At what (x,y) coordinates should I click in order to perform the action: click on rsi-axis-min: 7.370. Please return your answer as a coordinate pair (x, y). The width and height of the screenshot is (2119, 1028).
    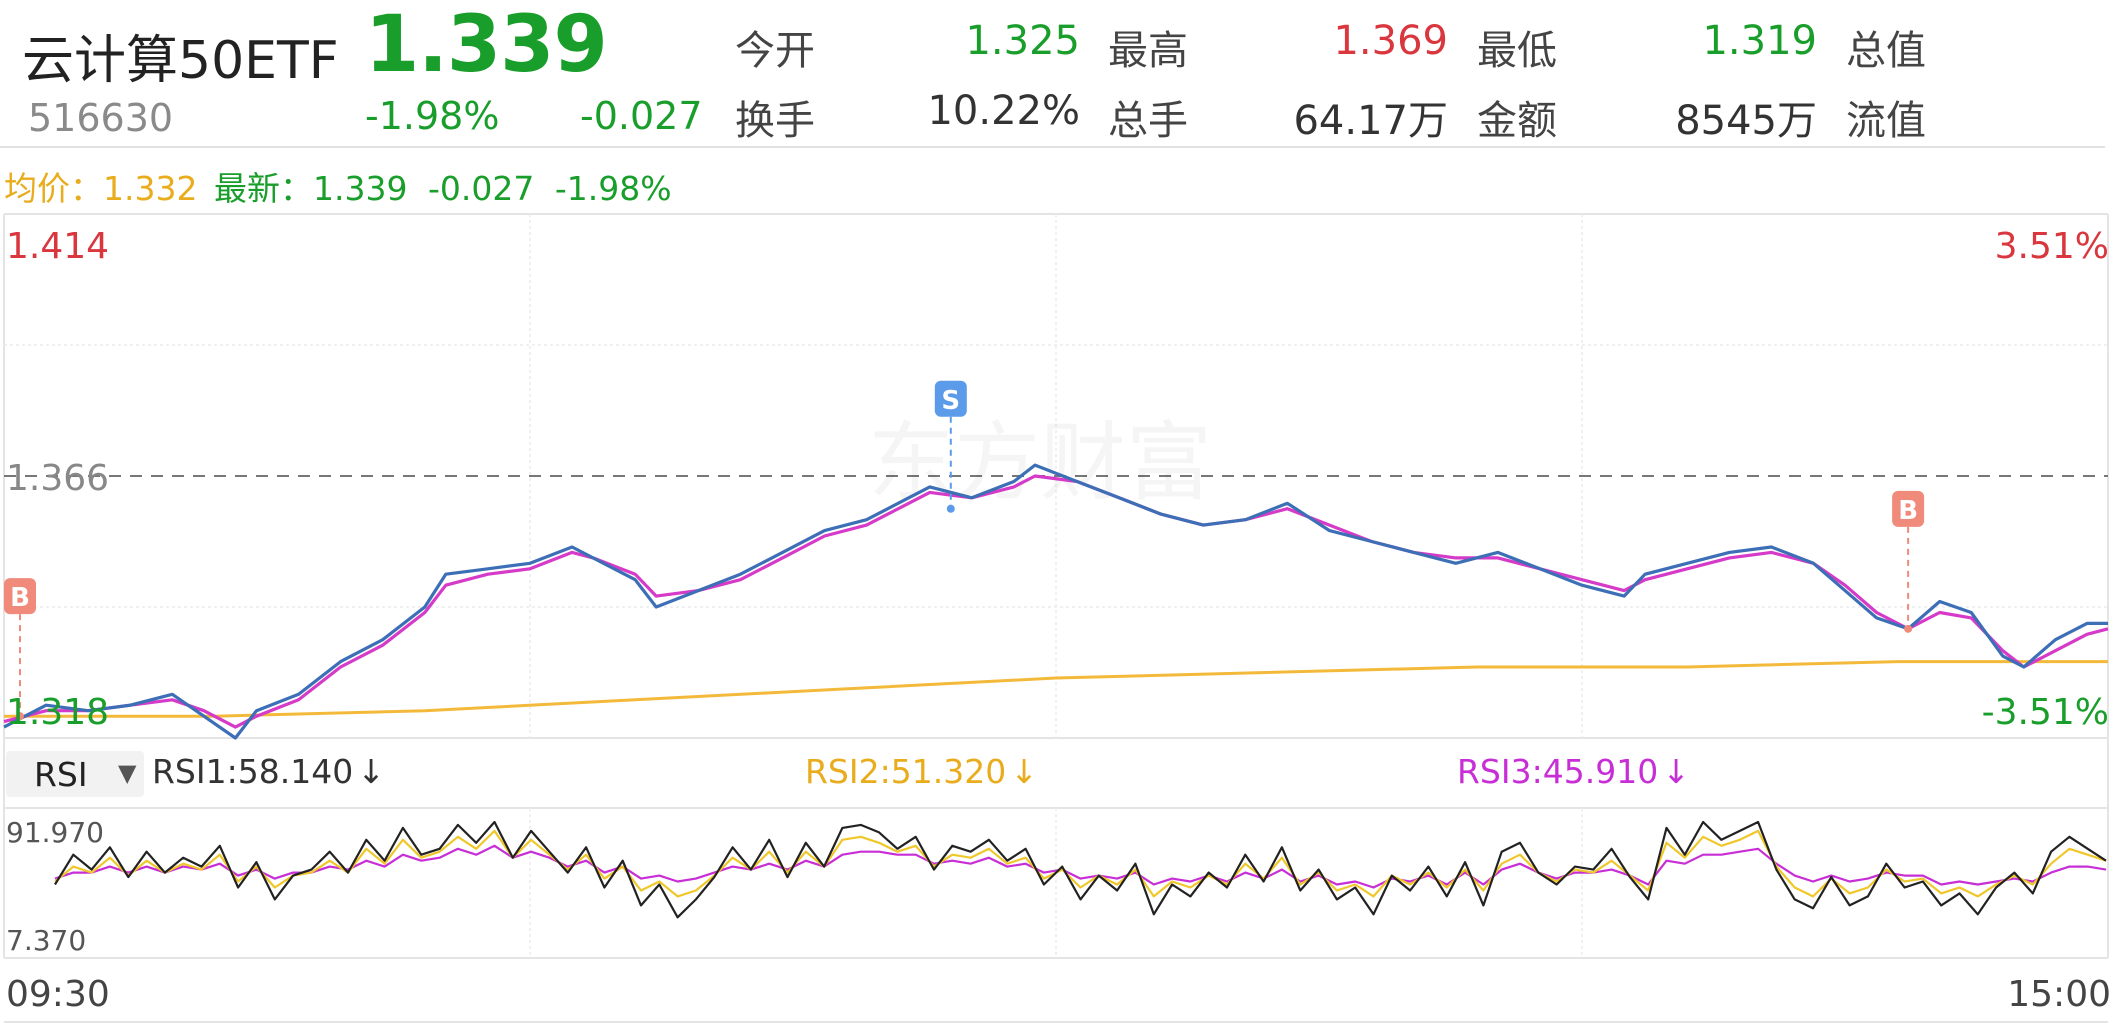
    Looking at the image, I should click on (46, 940).